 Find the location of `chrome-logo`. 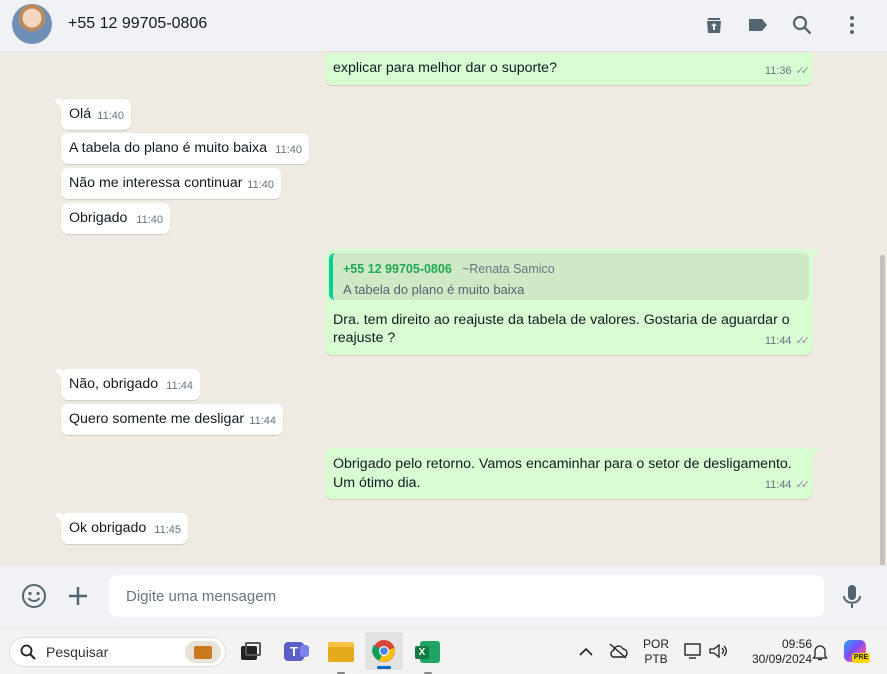

chrome-logo is located at coordinates (383, 651).